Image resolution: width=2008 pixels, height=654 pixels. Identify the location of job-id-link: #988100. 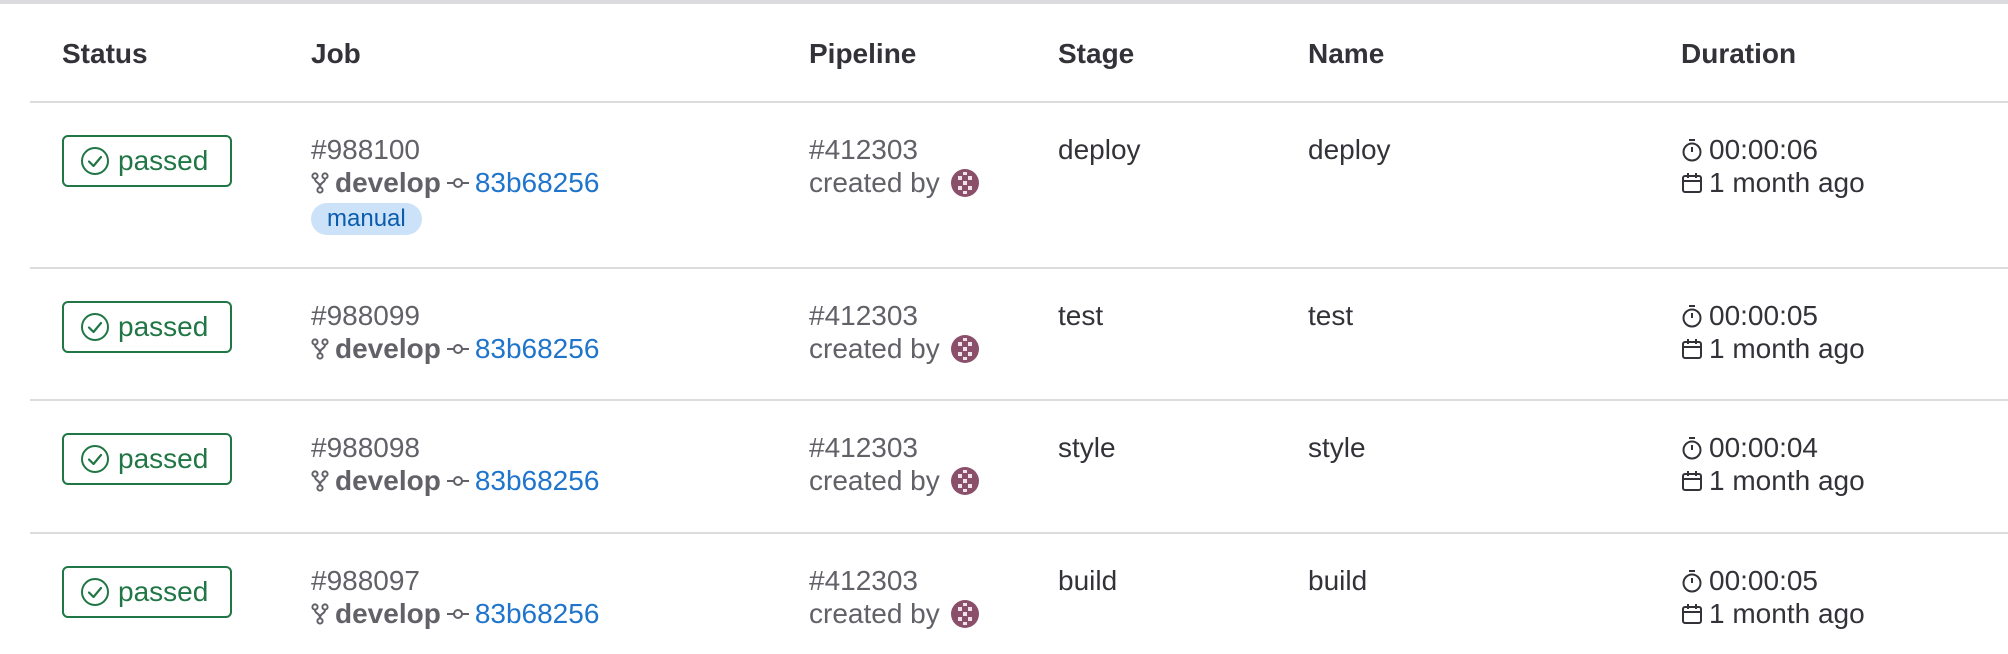
(455, 149).